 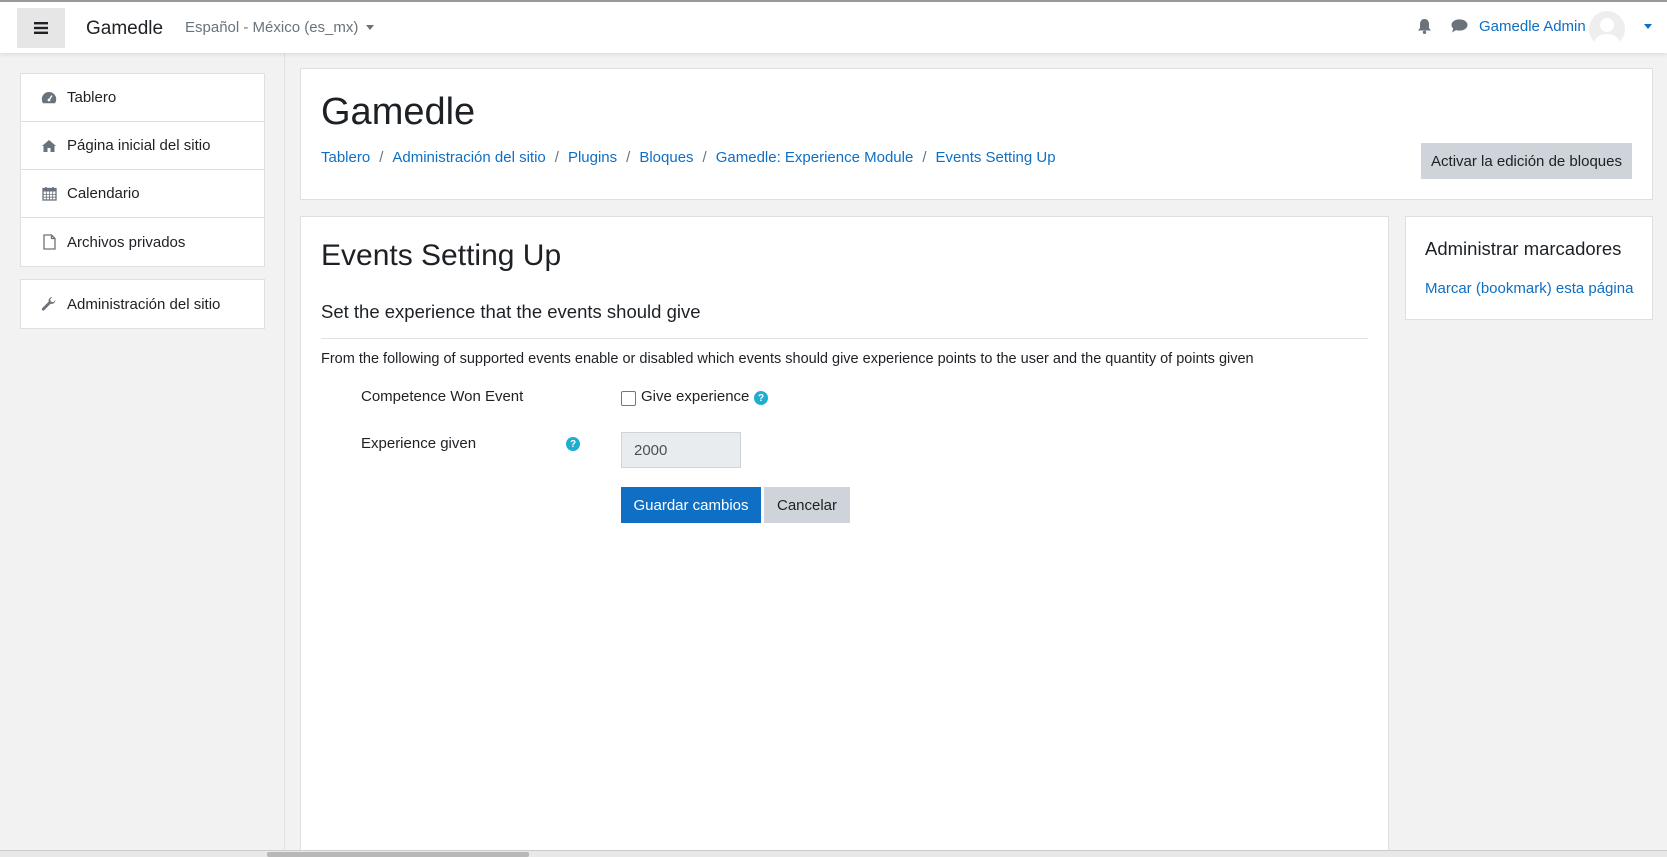 What do you see at coordinates (1523, 248) in the screenshot?
I see `block-title: Administrar marcadores` at bounding box center [1523, 248].